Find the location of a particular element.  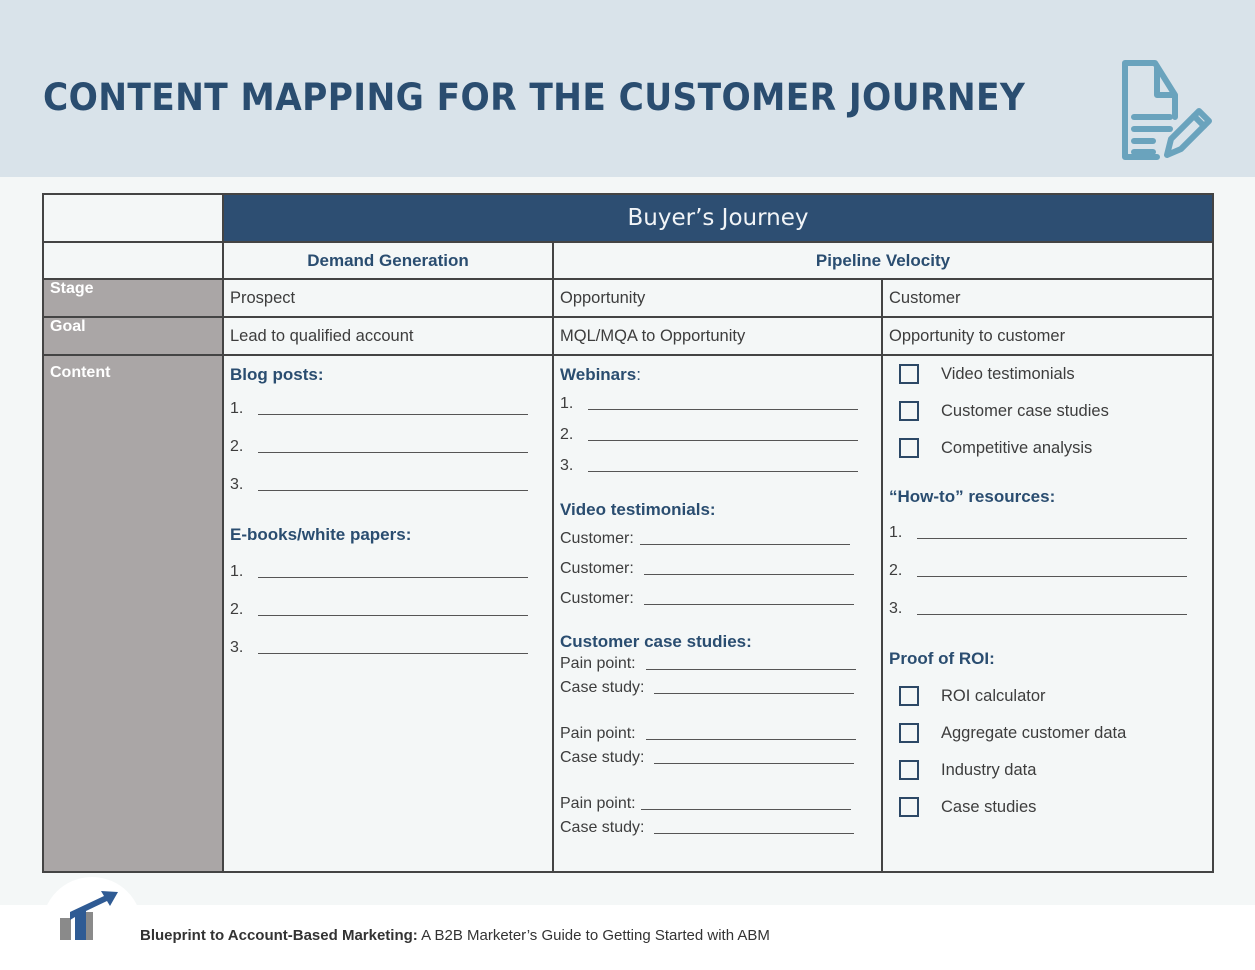

goal-prospect: Lead to qualified account is located at coordinates (388, 336).